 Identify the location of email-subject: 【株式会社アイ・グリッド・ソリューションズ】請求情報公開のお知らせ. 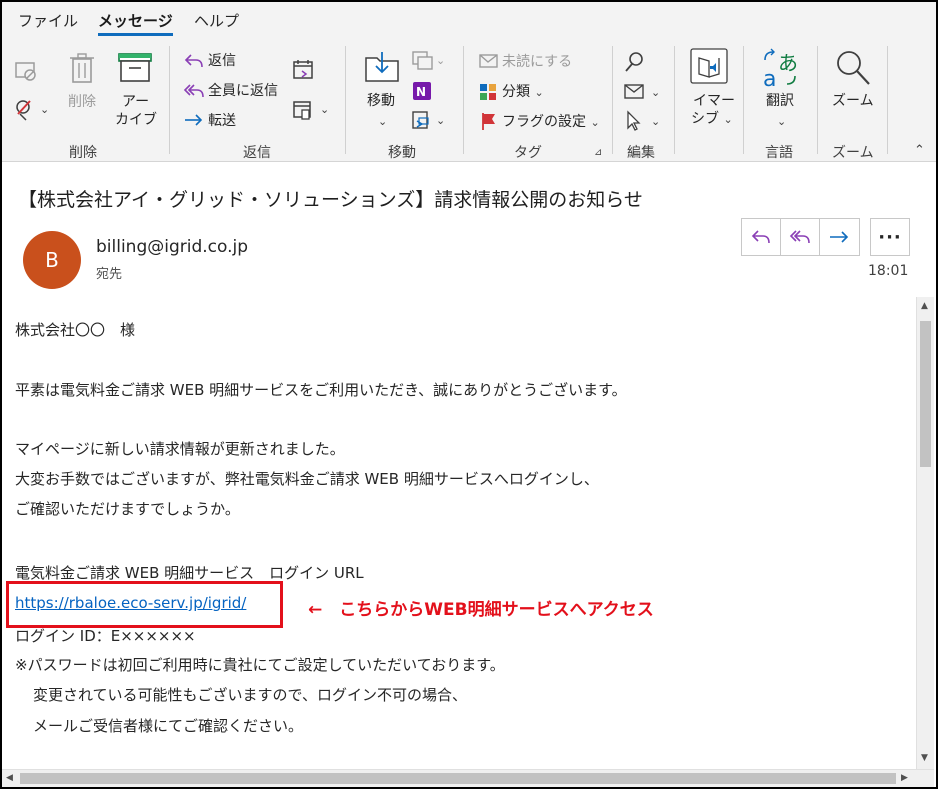
(330, 200).